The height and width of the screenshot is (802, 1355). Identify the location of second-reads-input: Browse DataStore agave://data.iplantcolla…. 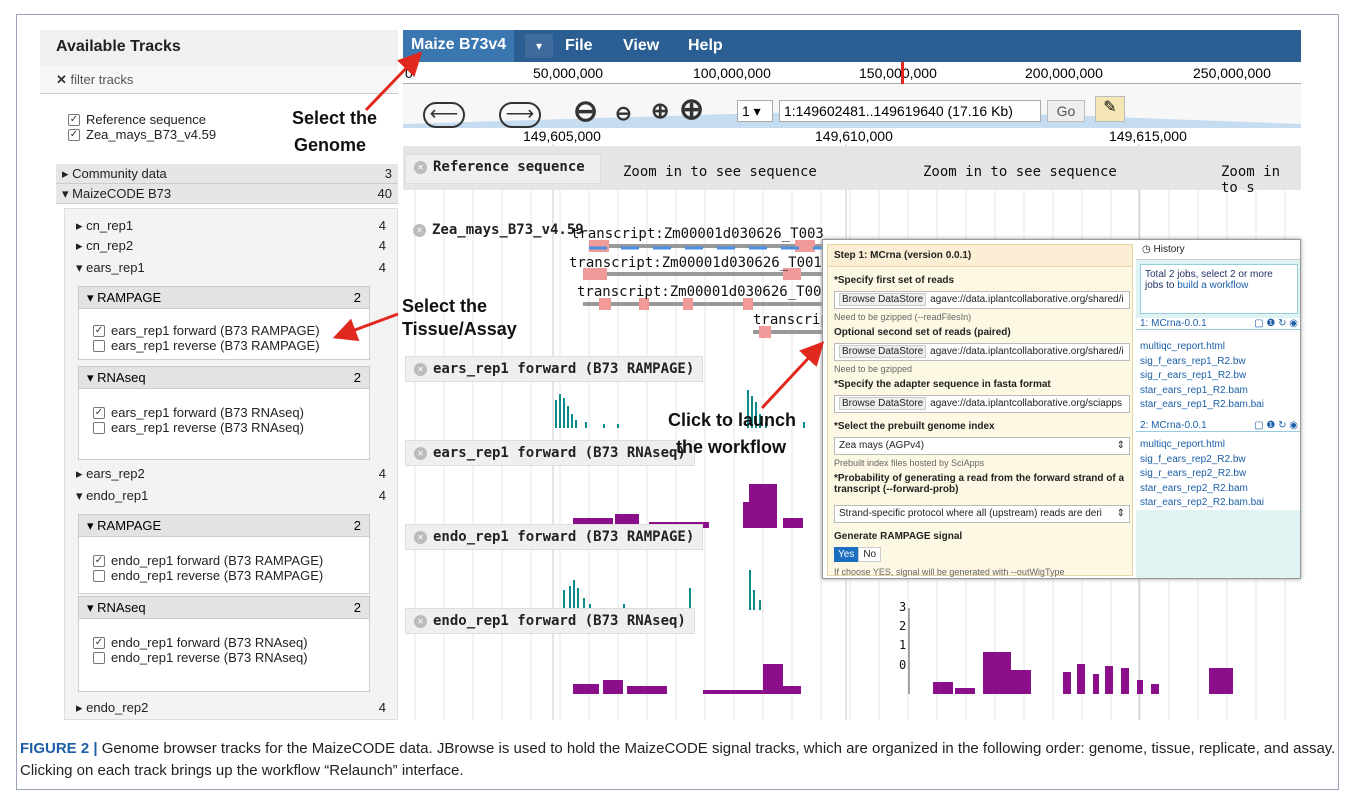
(982, 352).